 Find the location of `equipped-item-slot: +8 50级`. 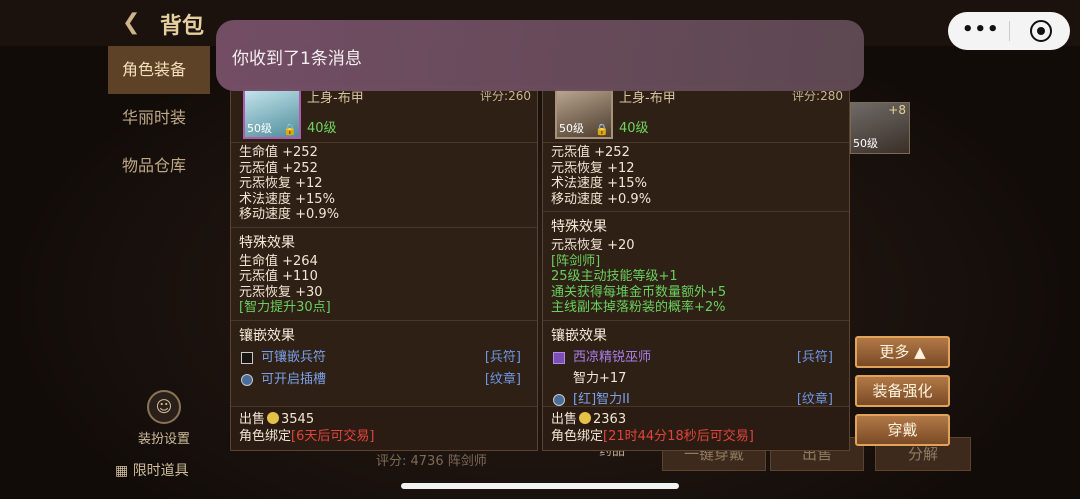

equipped-item-slot: +8 50级 is located at coordinates (880, 128).